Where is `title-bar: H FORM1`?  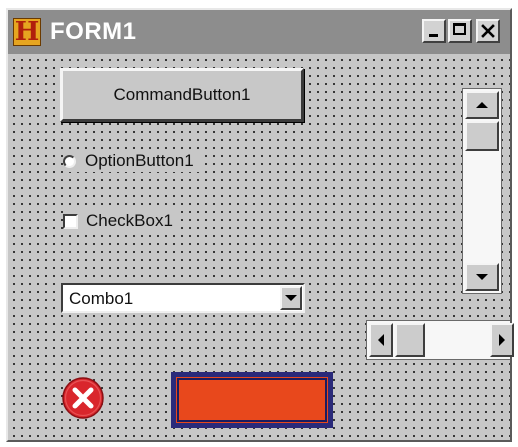
title-bar: H FORM1 is located at coordinates (259, 32).